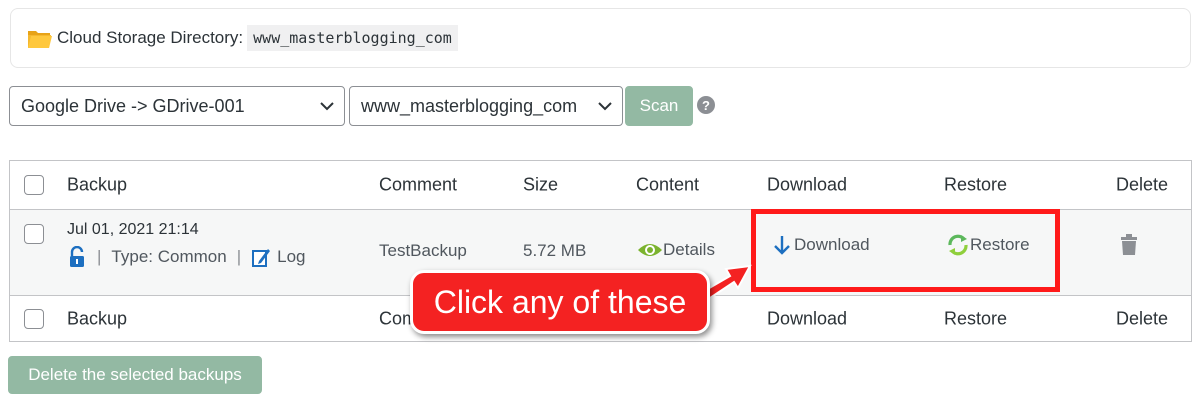 The height and width of the screenshot is (410, 1200). I want to click on backup-meta: | Type: Common | Log, so click(186, 257).